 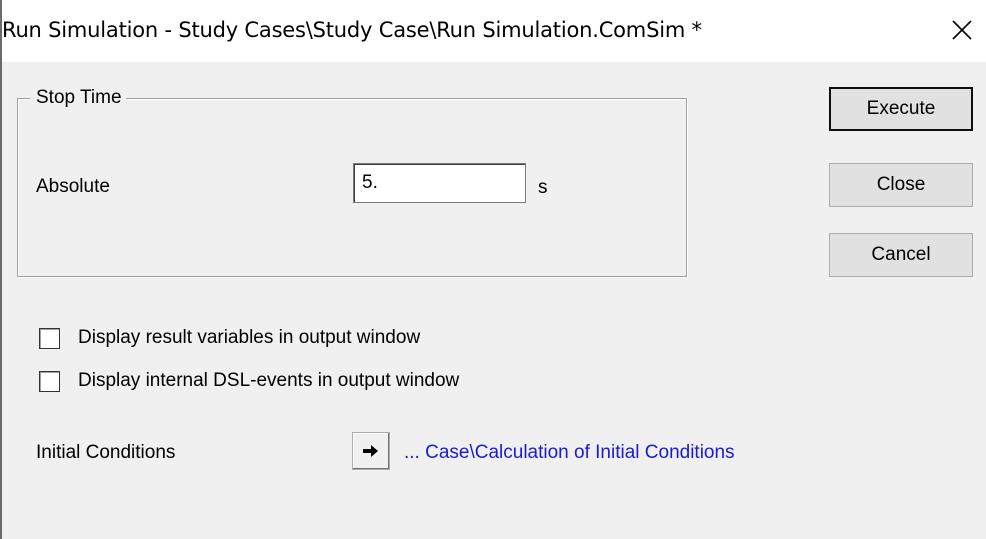 I want to click on cancel-button: Cancel, so click(x=901, y=255).